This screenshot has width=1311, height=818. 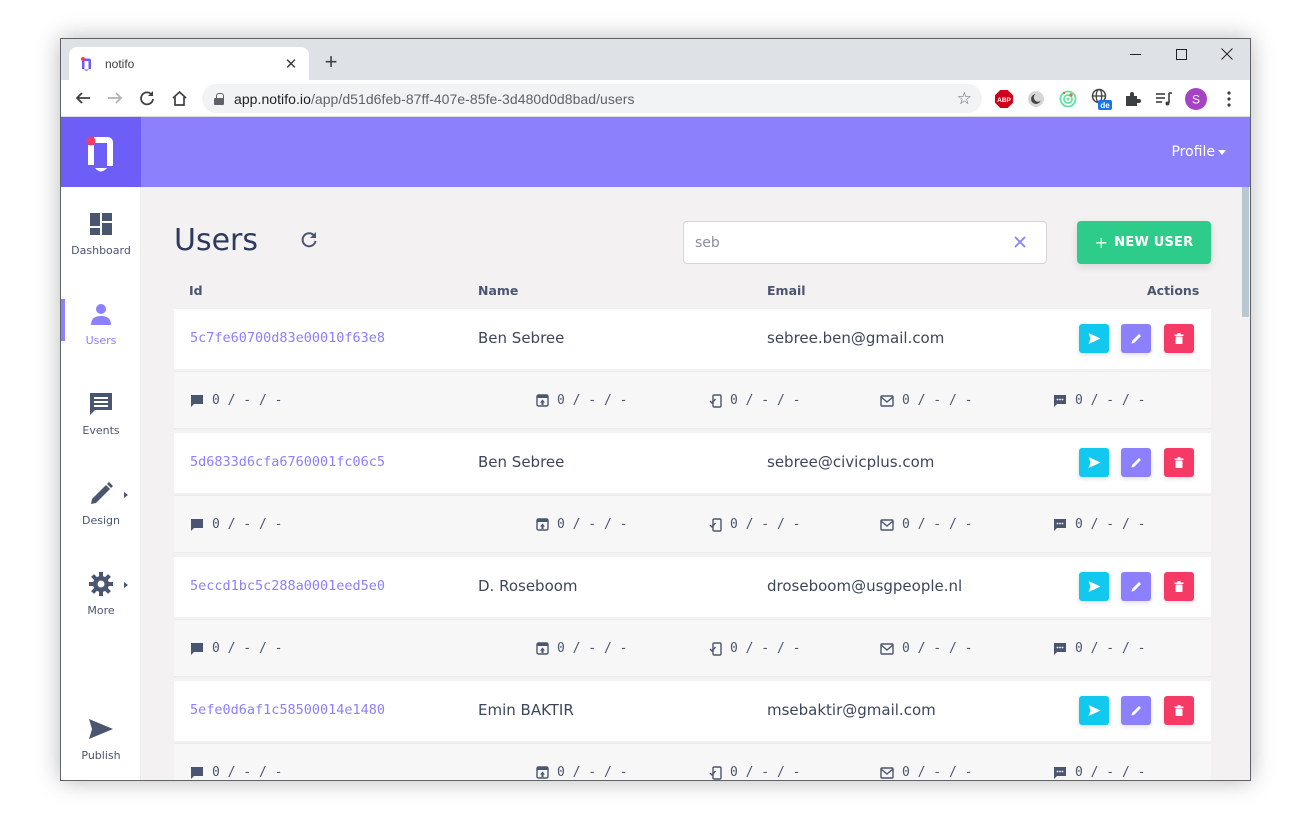 What do you see at coordinates (1132, 99) in the screenshot?
I see `extensions-puzzle-icon` at bounding box center [1132, 99].